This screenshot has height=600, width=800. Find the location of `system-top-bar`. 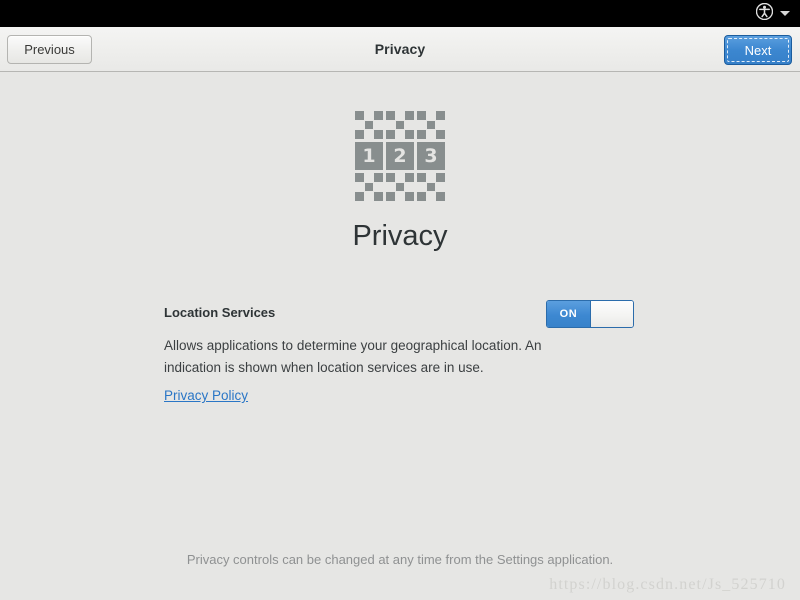

system-top-bar is located at coordinates (400, 13).